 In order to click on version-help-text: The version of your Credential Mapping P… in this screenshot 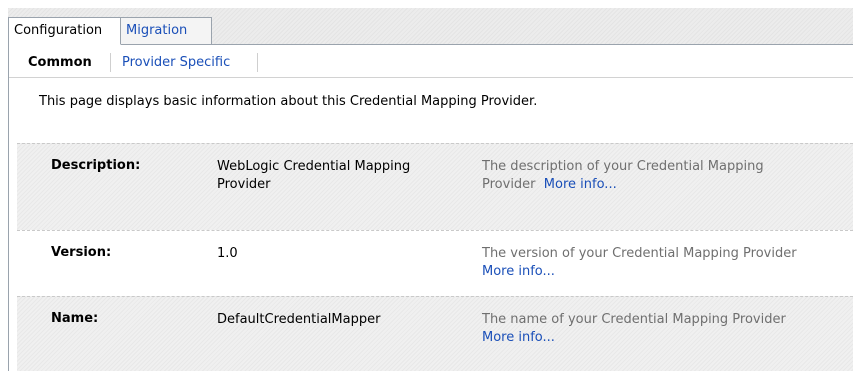, I will do `click(639, 253)`.